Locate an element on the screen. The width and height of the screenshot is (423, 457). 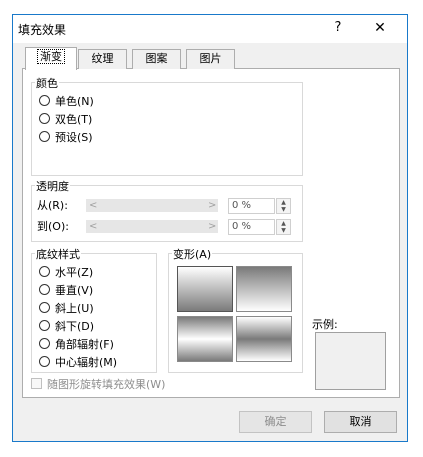
transparency-to-input: 0 % is located at coordinates (251, 227).